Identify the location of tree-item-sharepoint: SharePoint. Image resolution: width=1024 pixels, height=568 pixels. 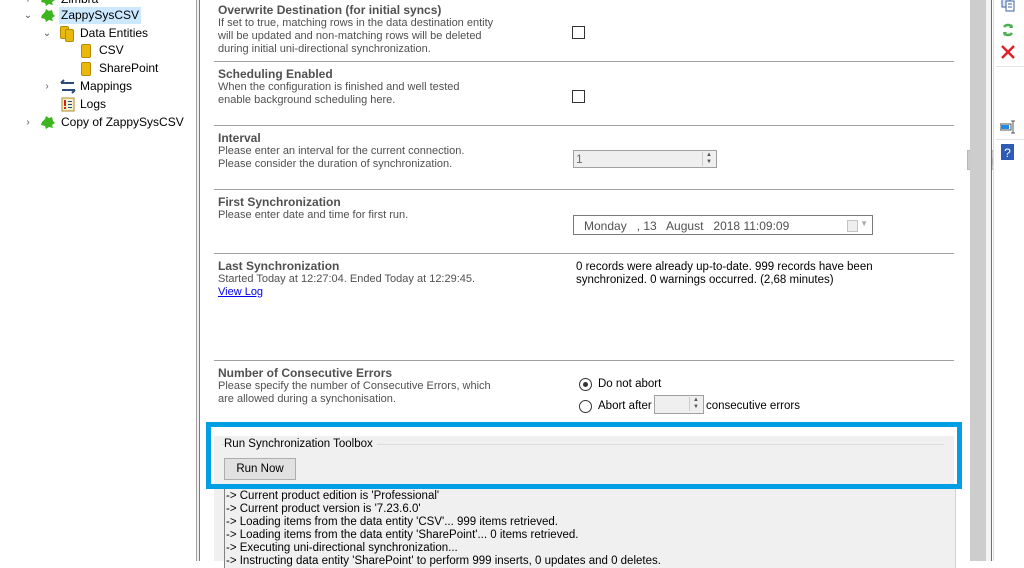
(95, 68).